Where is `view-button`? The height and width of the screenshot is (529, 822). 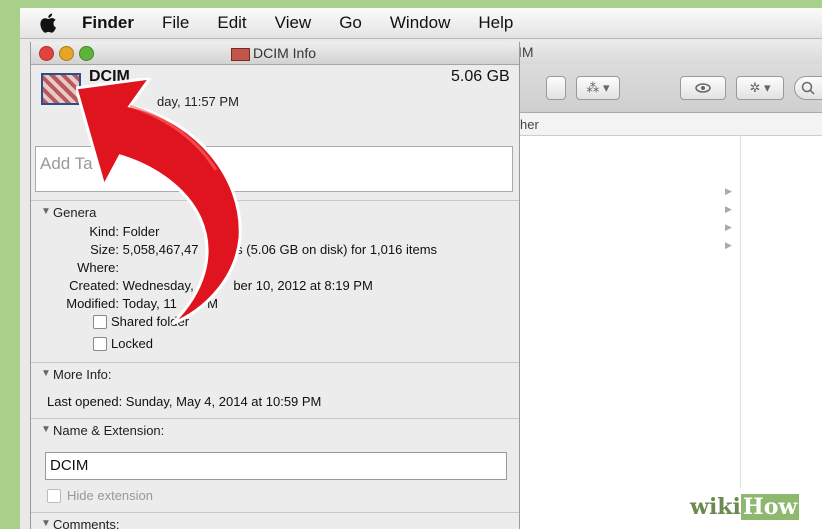
view-button is located at coordinates (556, 88).